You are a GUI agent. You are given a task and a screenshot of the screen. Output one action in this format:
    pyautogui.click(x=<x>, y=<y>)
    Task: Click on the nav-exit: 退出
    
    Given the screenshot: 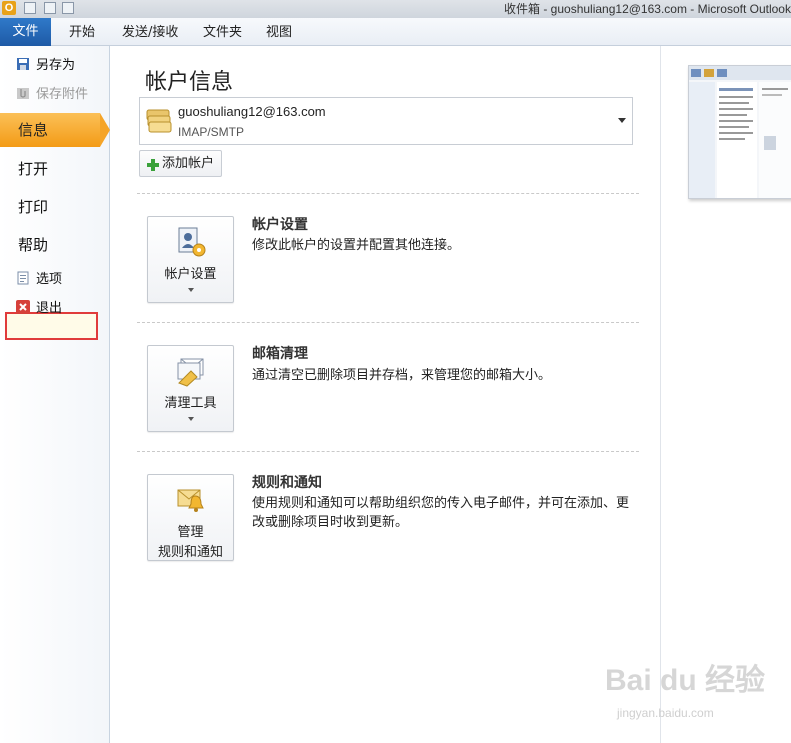 What is the action you would take?
    pyautogui.click(x=39, y=309)
    